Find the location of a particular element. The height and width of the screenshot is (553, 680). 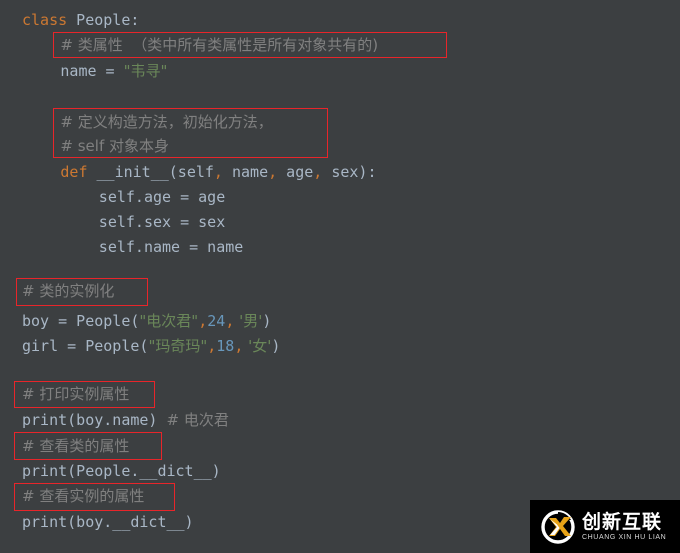

token-text: boy = People( is located at coordinates (81, 321).